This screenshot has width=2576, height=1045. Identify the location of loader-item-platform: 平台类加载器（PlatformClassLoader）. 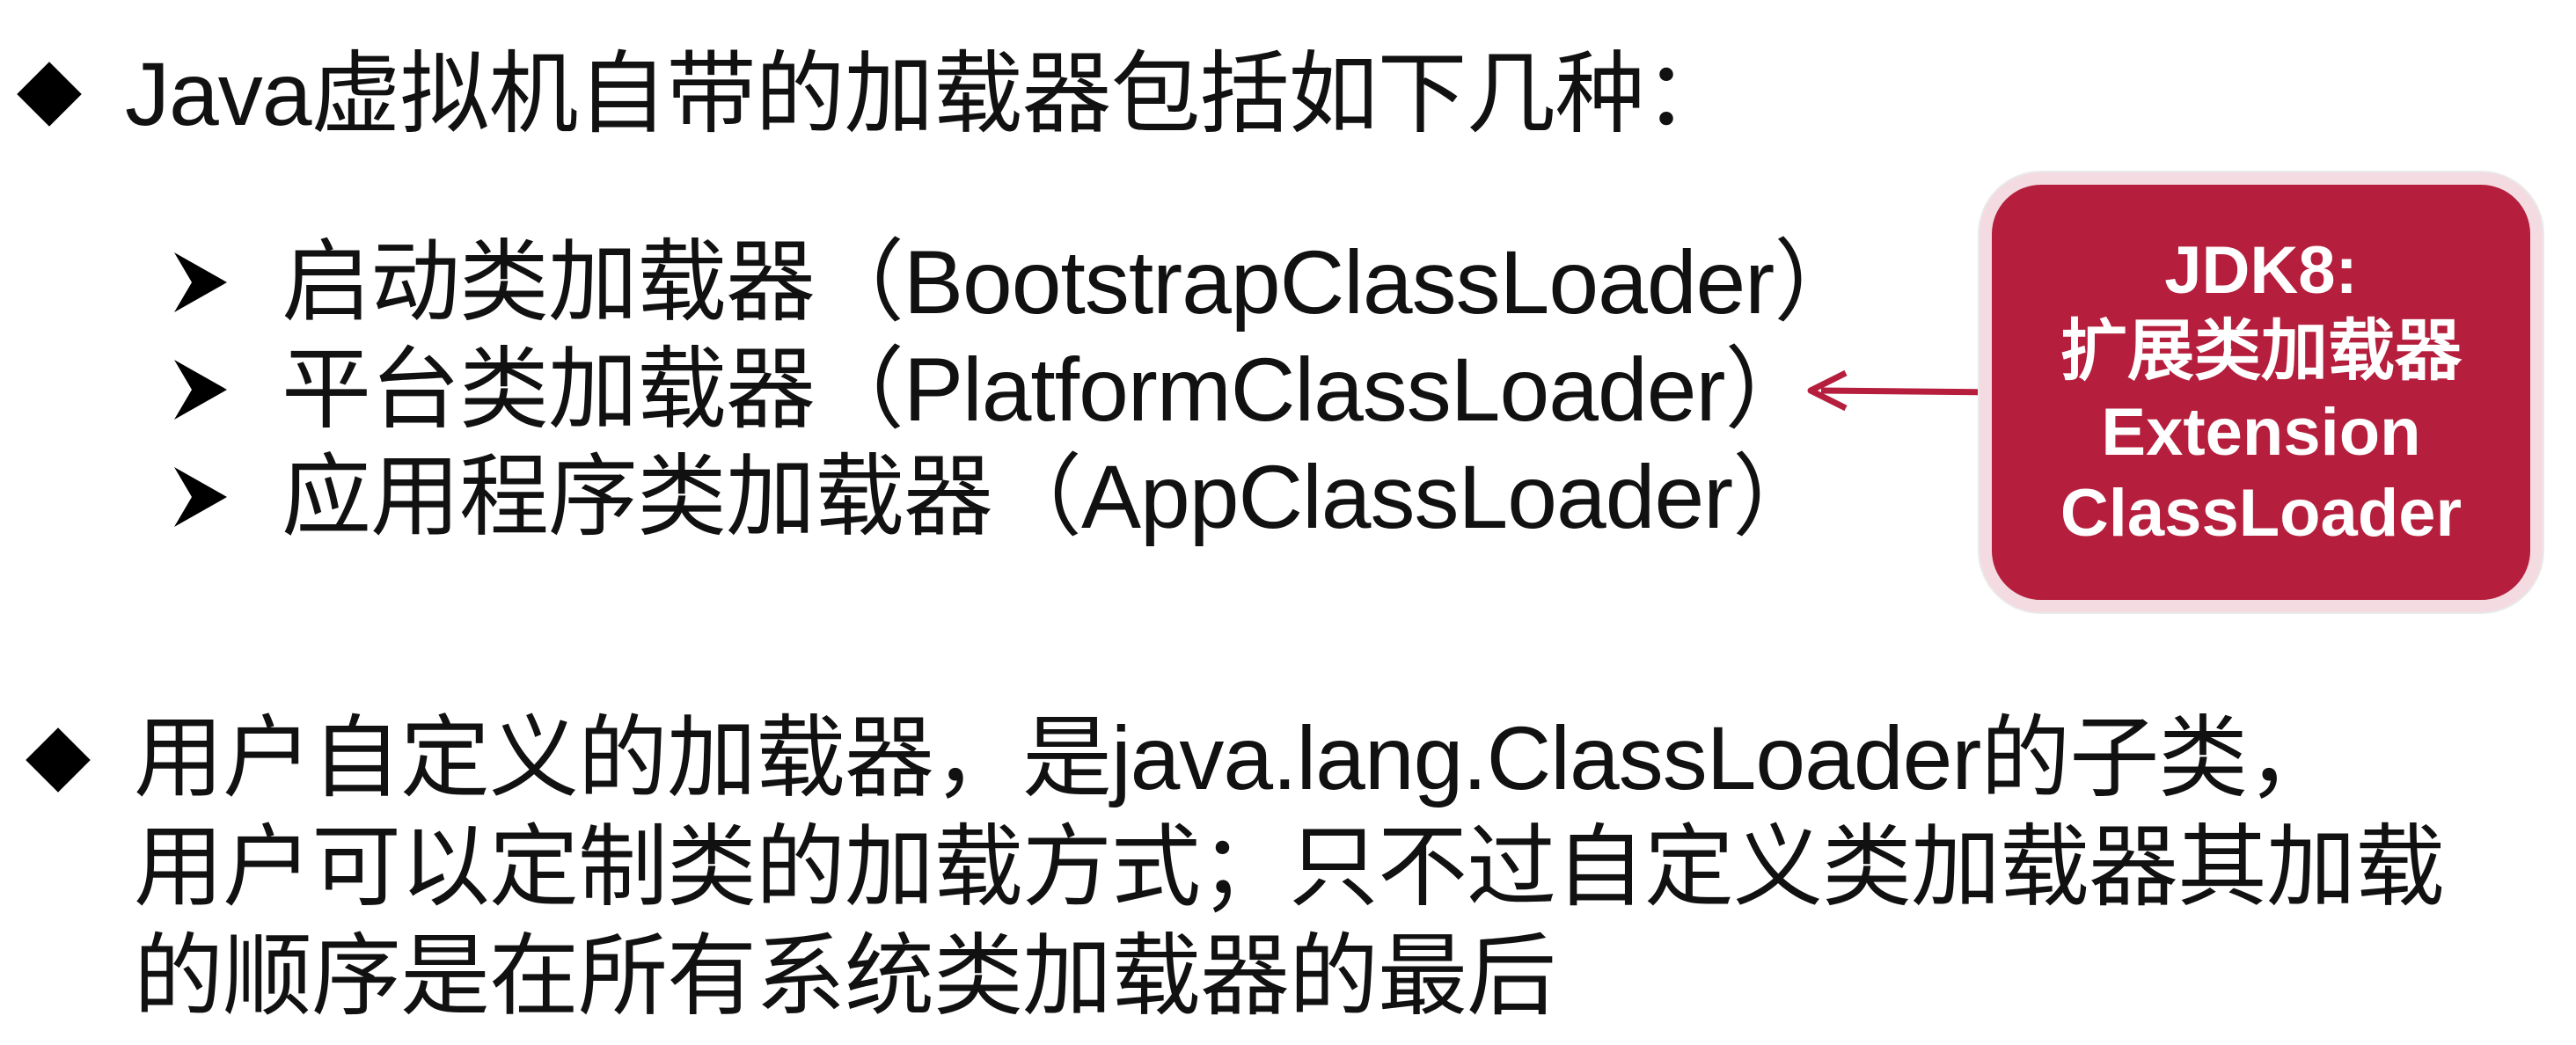
(993, 390).